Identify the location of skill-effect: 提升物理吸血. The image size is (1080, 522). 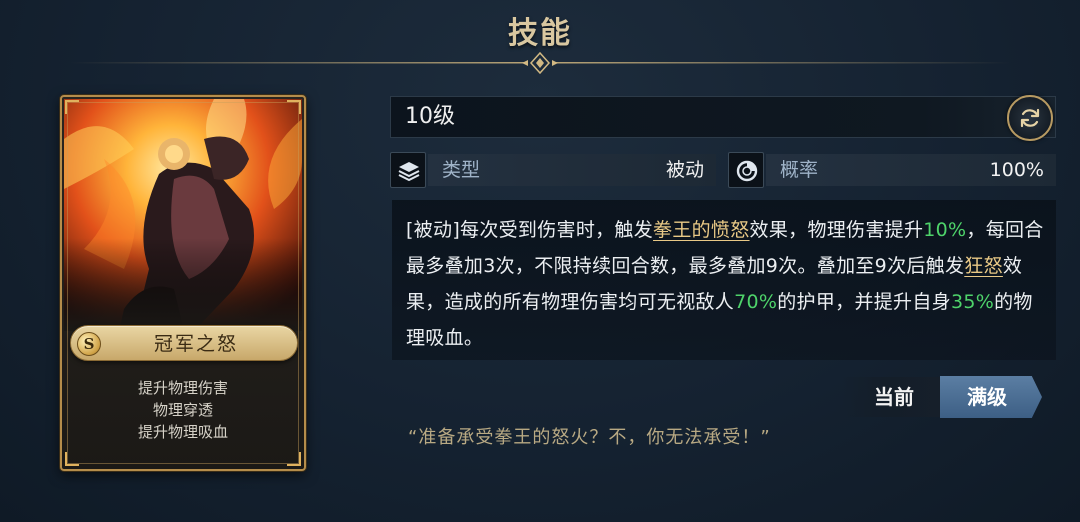
(182, 432).